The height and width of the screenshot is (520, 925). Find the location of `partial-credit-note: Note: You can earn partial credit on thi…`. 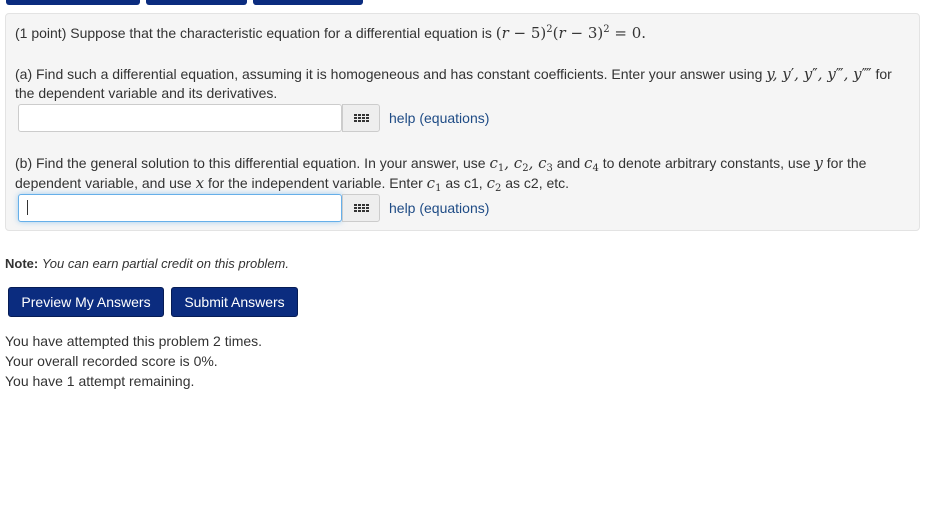

partial-credit-note: Note: You can earn partial credit on thi… is located at coordinates (147, 264).